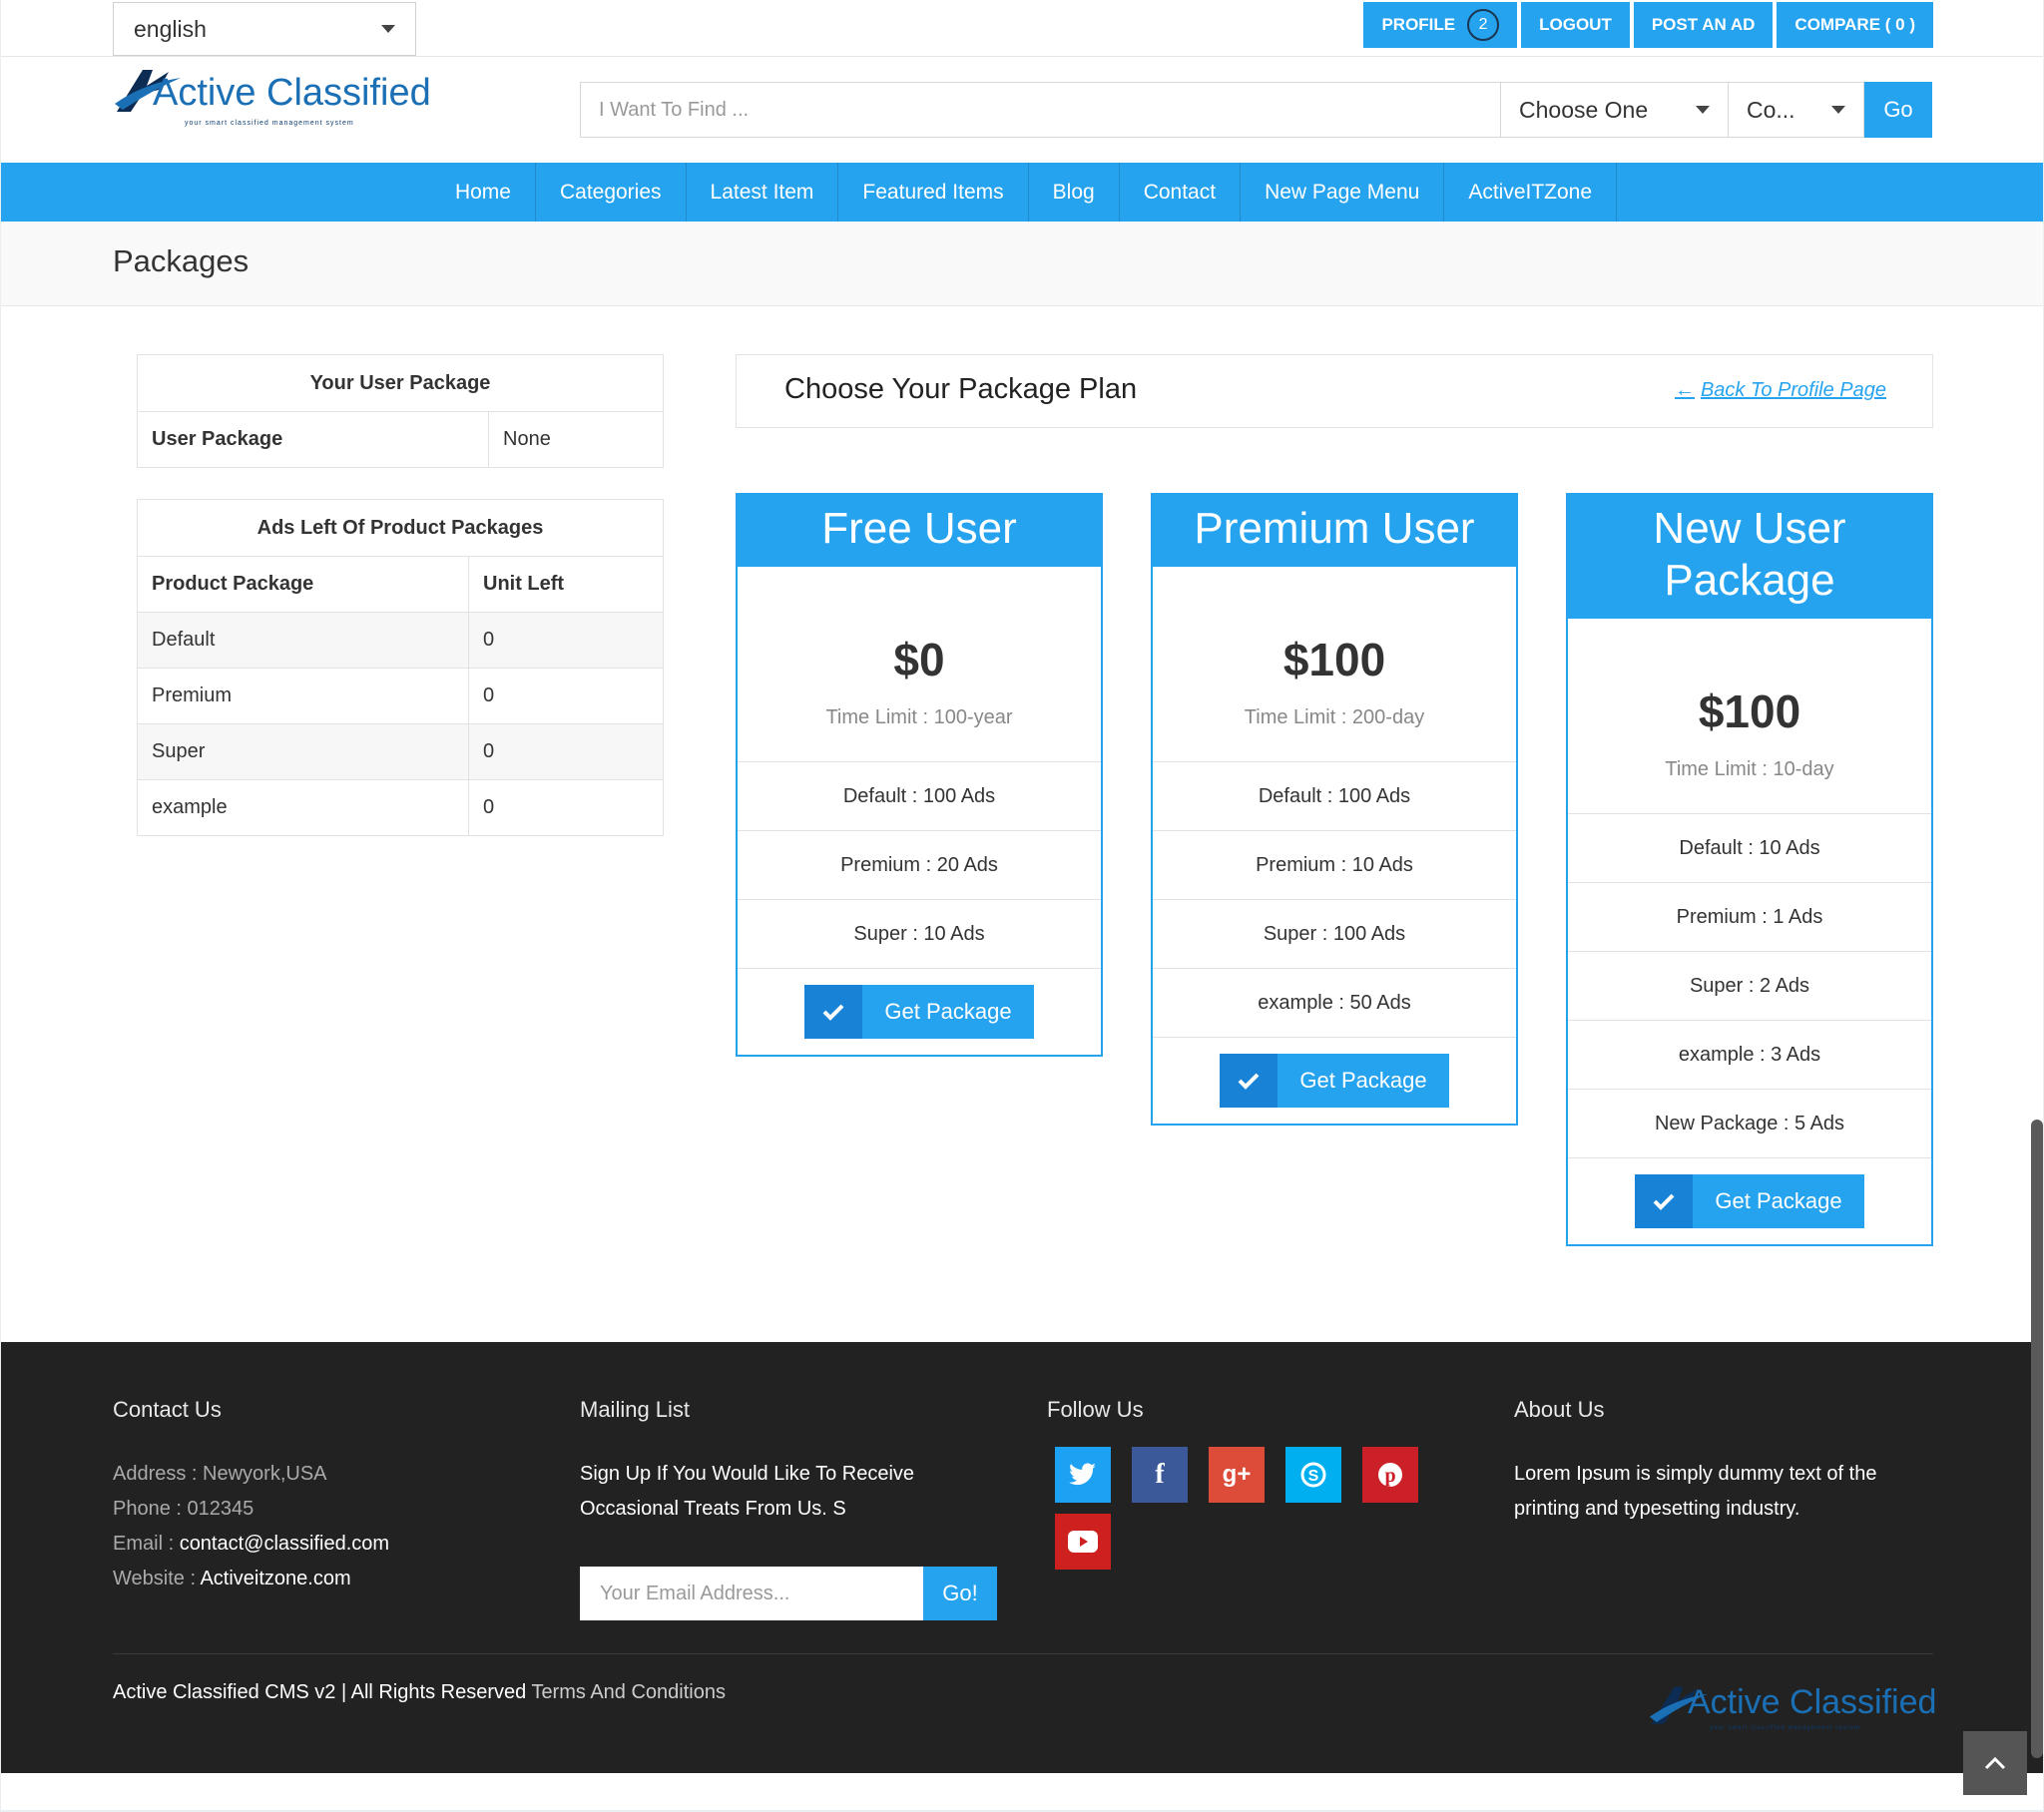 The width and height of the screenshot is (2044, 1812). Describe the element at coordinates (1022, 56) in the screenshot. I see `top-divider` at that location.